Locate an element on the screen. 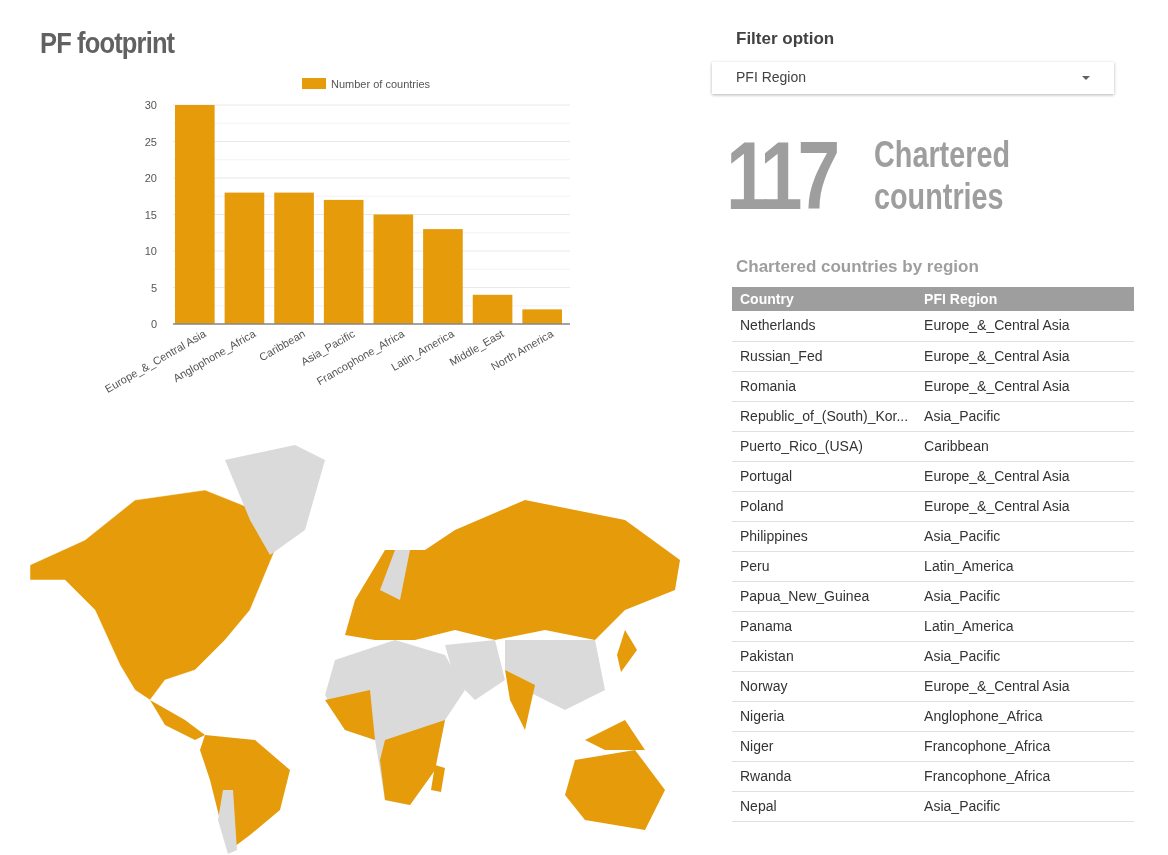 Image resolution: width=1168 pixels, height=855 pixels. table-cell: Puerto_Rico_(USA) is located at coordinates (824, 446).